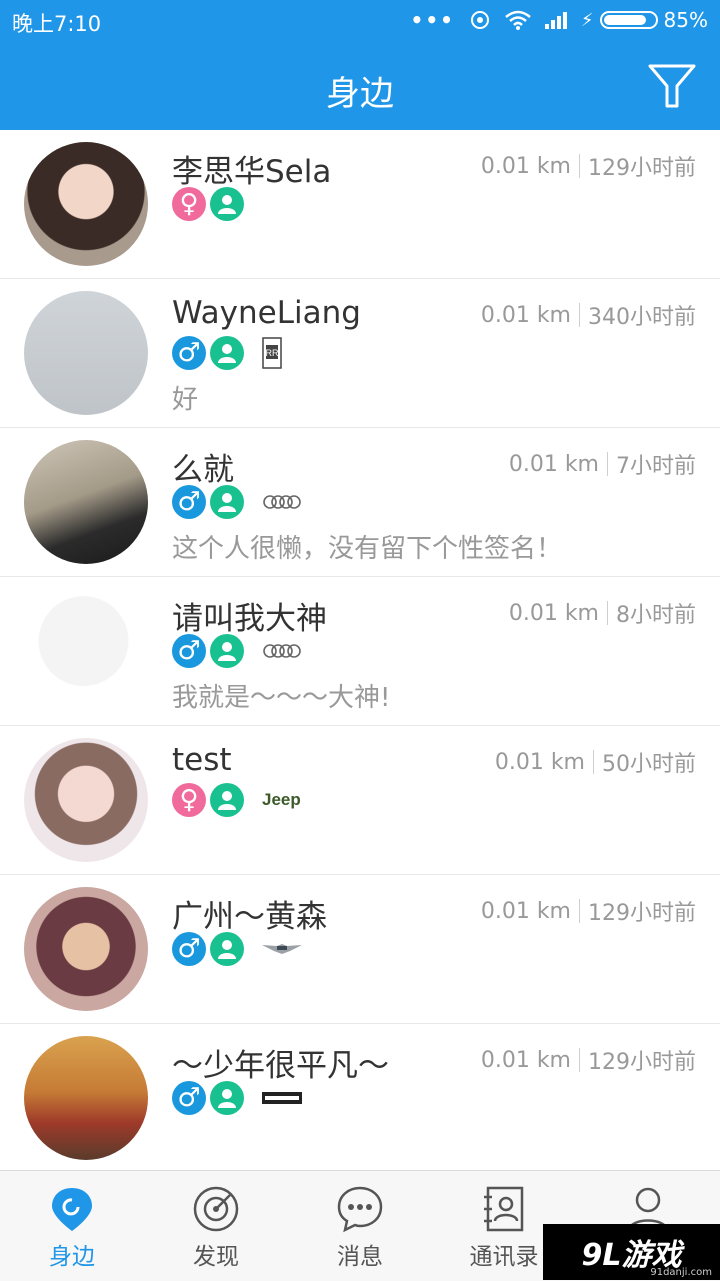  Describe the element at coordinates (360, 1257) in the screenshot. I see `tab-label: 消息` at that location.